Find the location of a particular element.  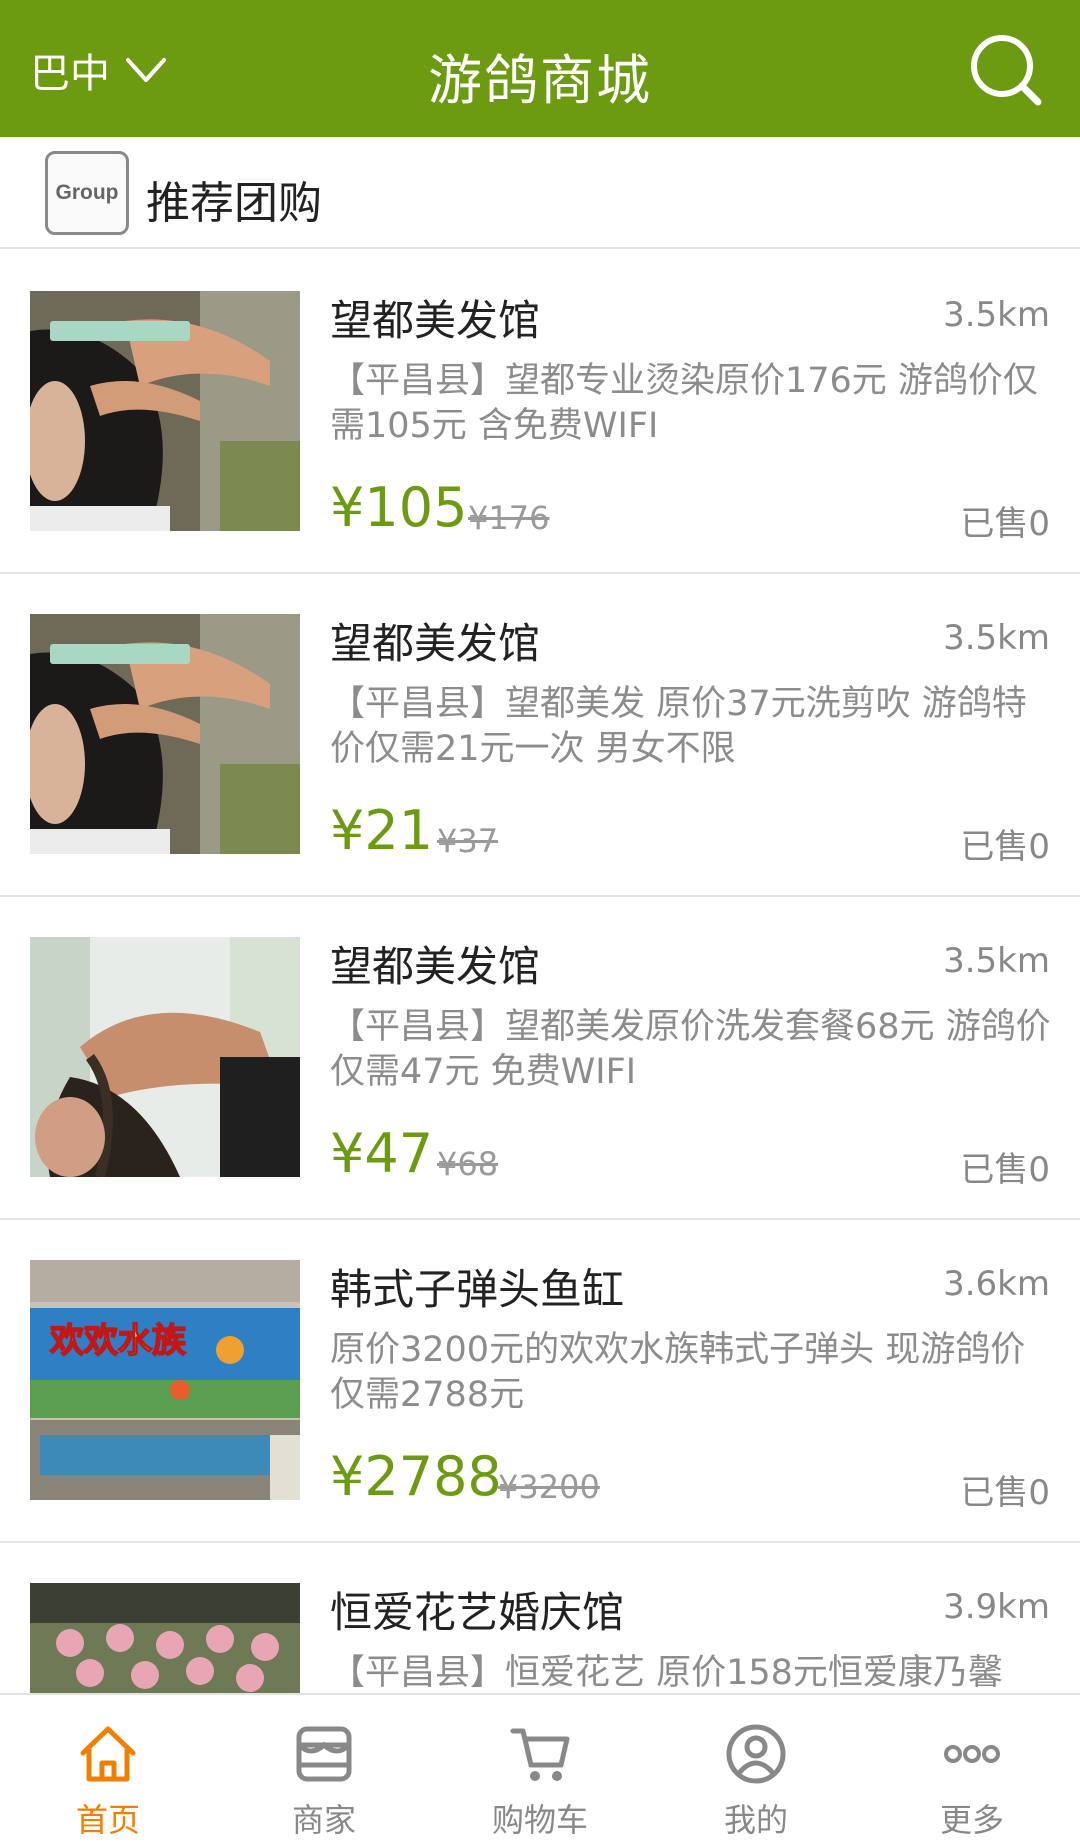

deal-description: 原价3200元的欢欢水族韩式子弹头 现游鸽价仅需2788元 is located at coordinates (678, 1372).